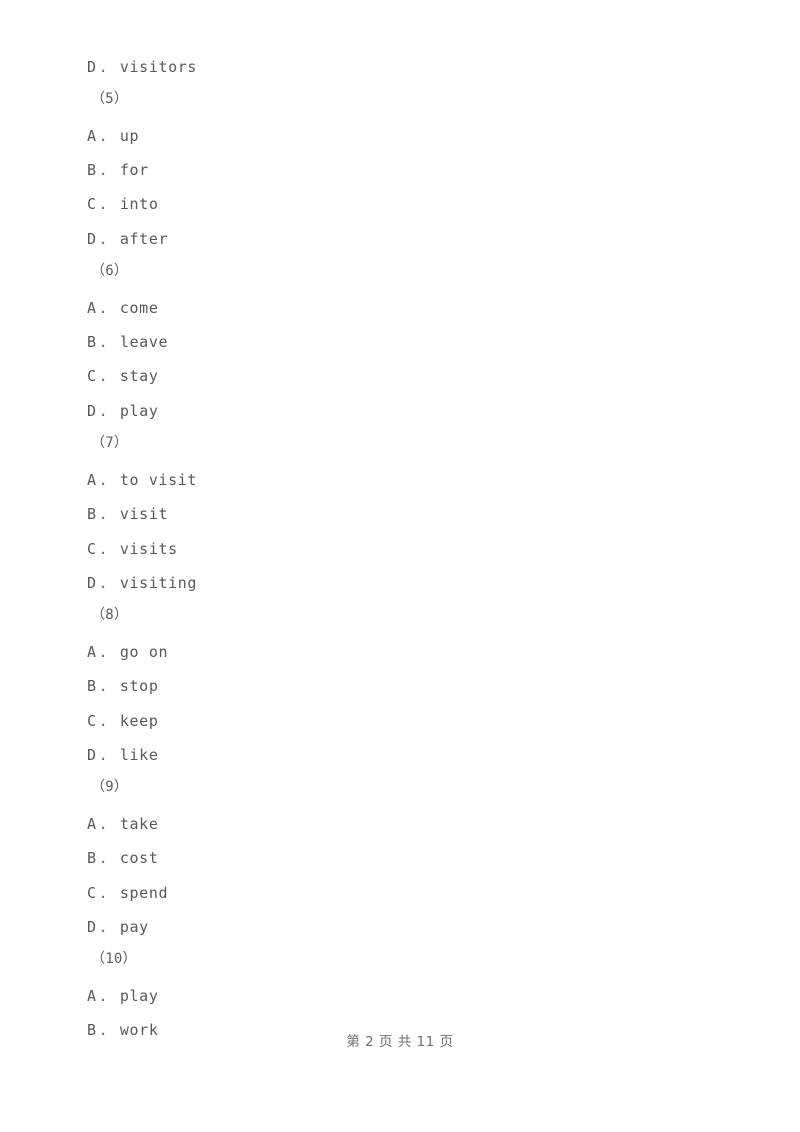 Image resolution: width=800 pixels, height=1132 pixels. I want to click on answer-option: D. pay, so click(400, 927).